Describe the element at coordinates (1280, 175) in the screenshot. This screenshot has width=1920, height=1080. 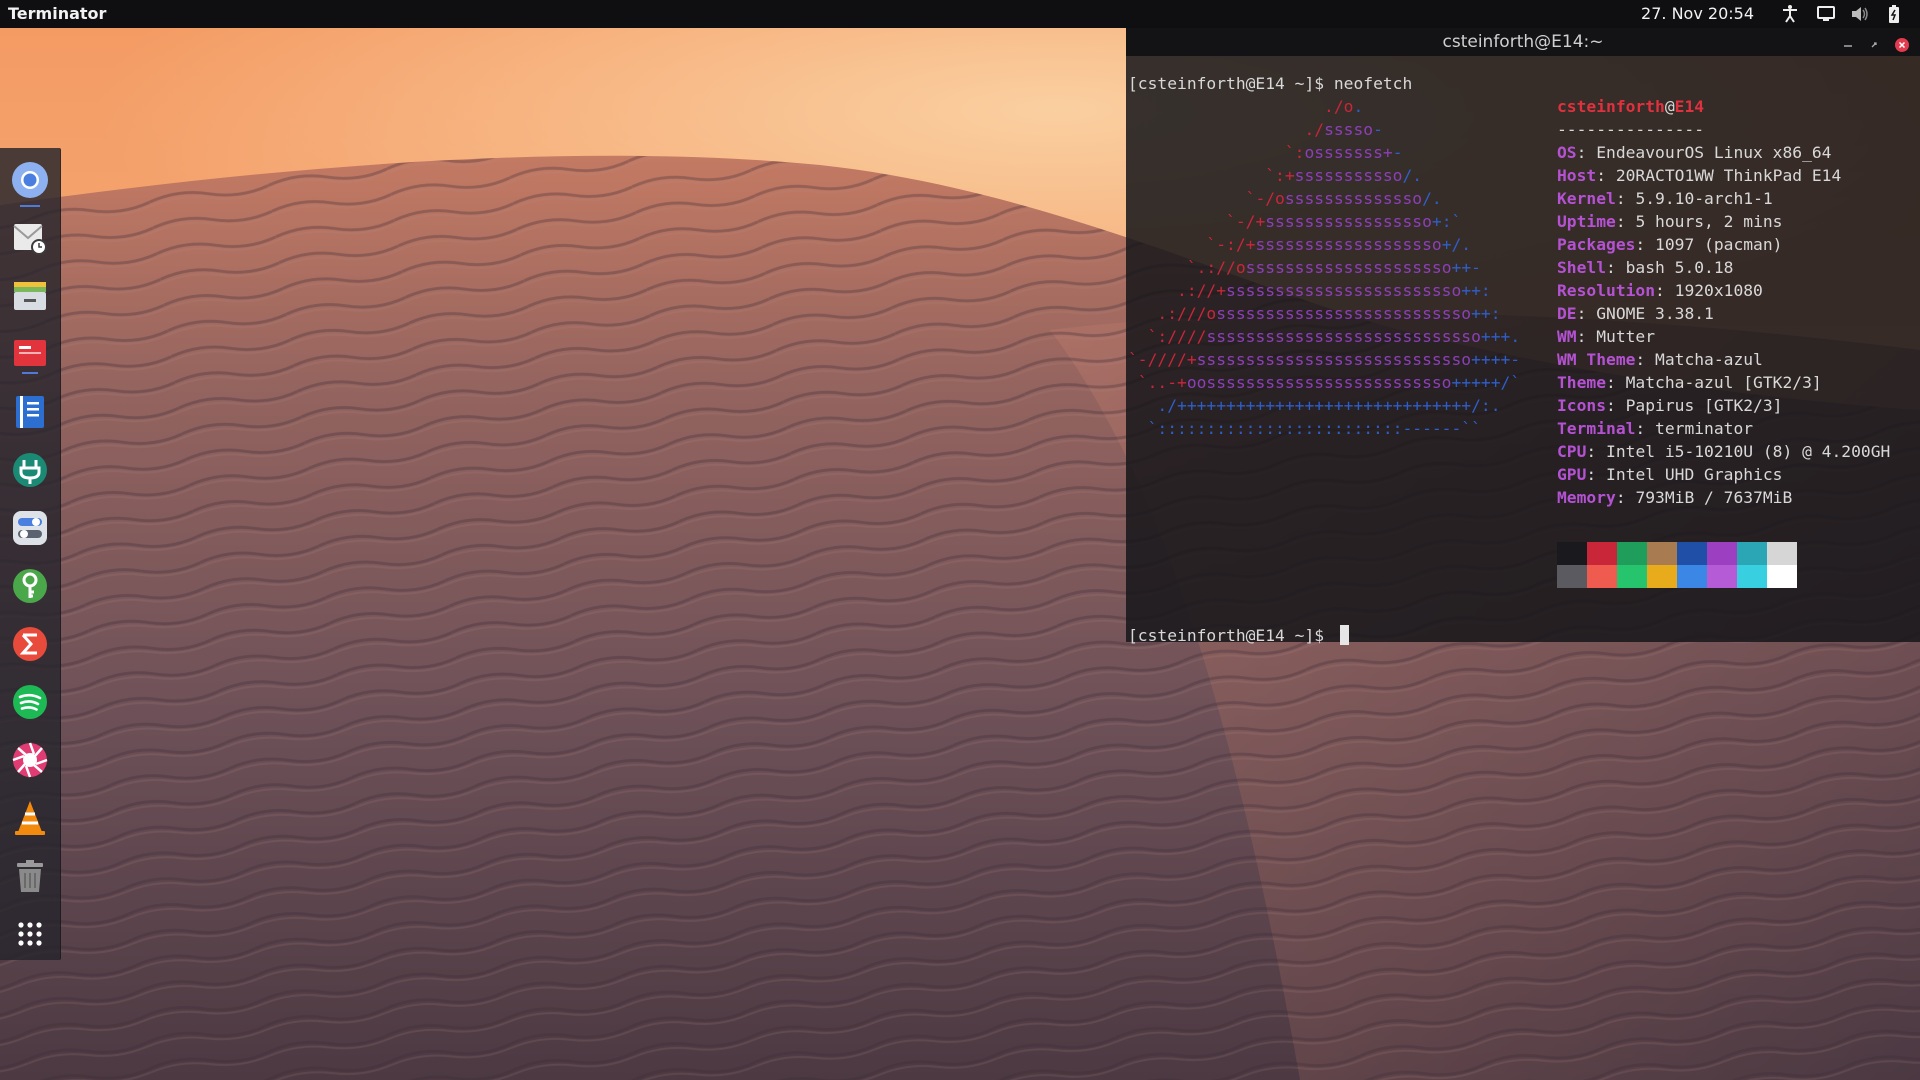
I see `logo-red-part: `:+` at that location.